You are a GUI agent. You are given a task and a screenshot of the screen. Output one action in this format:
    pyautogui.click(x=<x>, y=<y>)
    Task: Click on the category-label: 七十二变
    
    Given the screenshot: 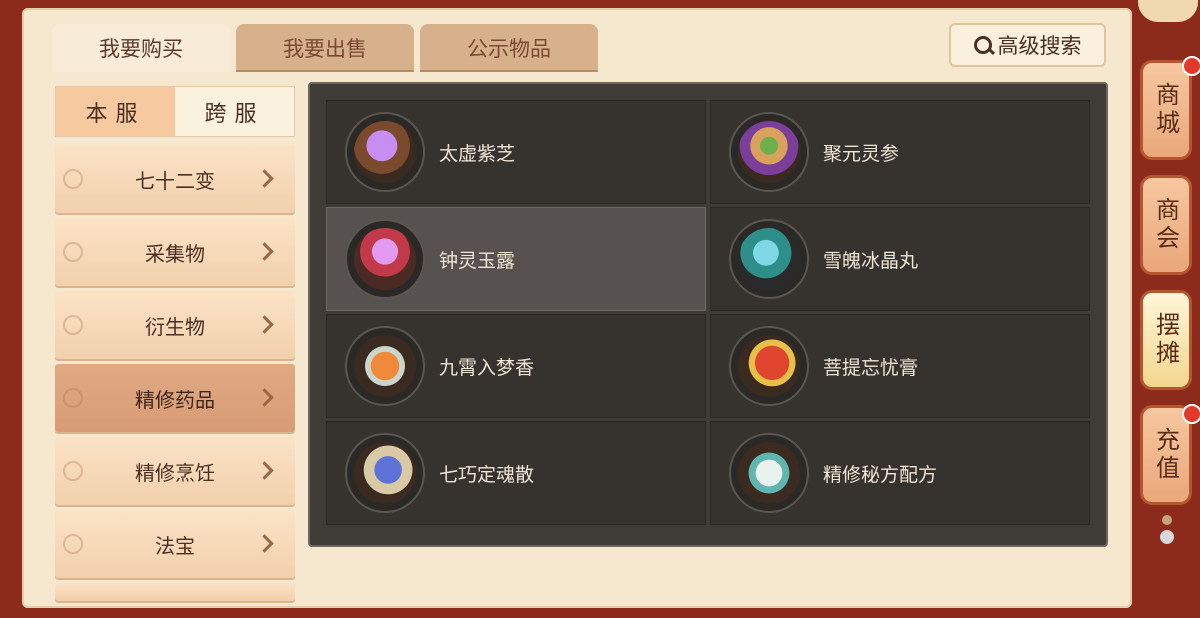 What is the action you would take?
    pyautogui.click(x=175, y=180)
    